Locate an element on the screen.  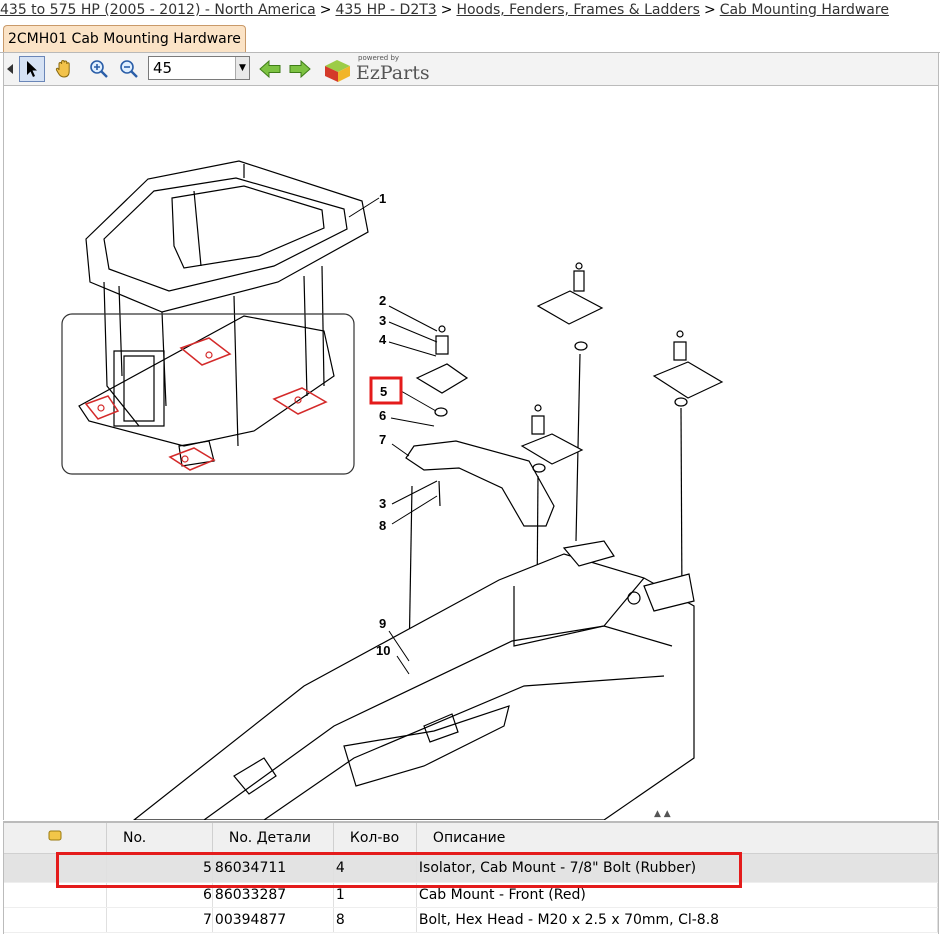
logo-powered-by: powered by is located at coordinates (379, 58).